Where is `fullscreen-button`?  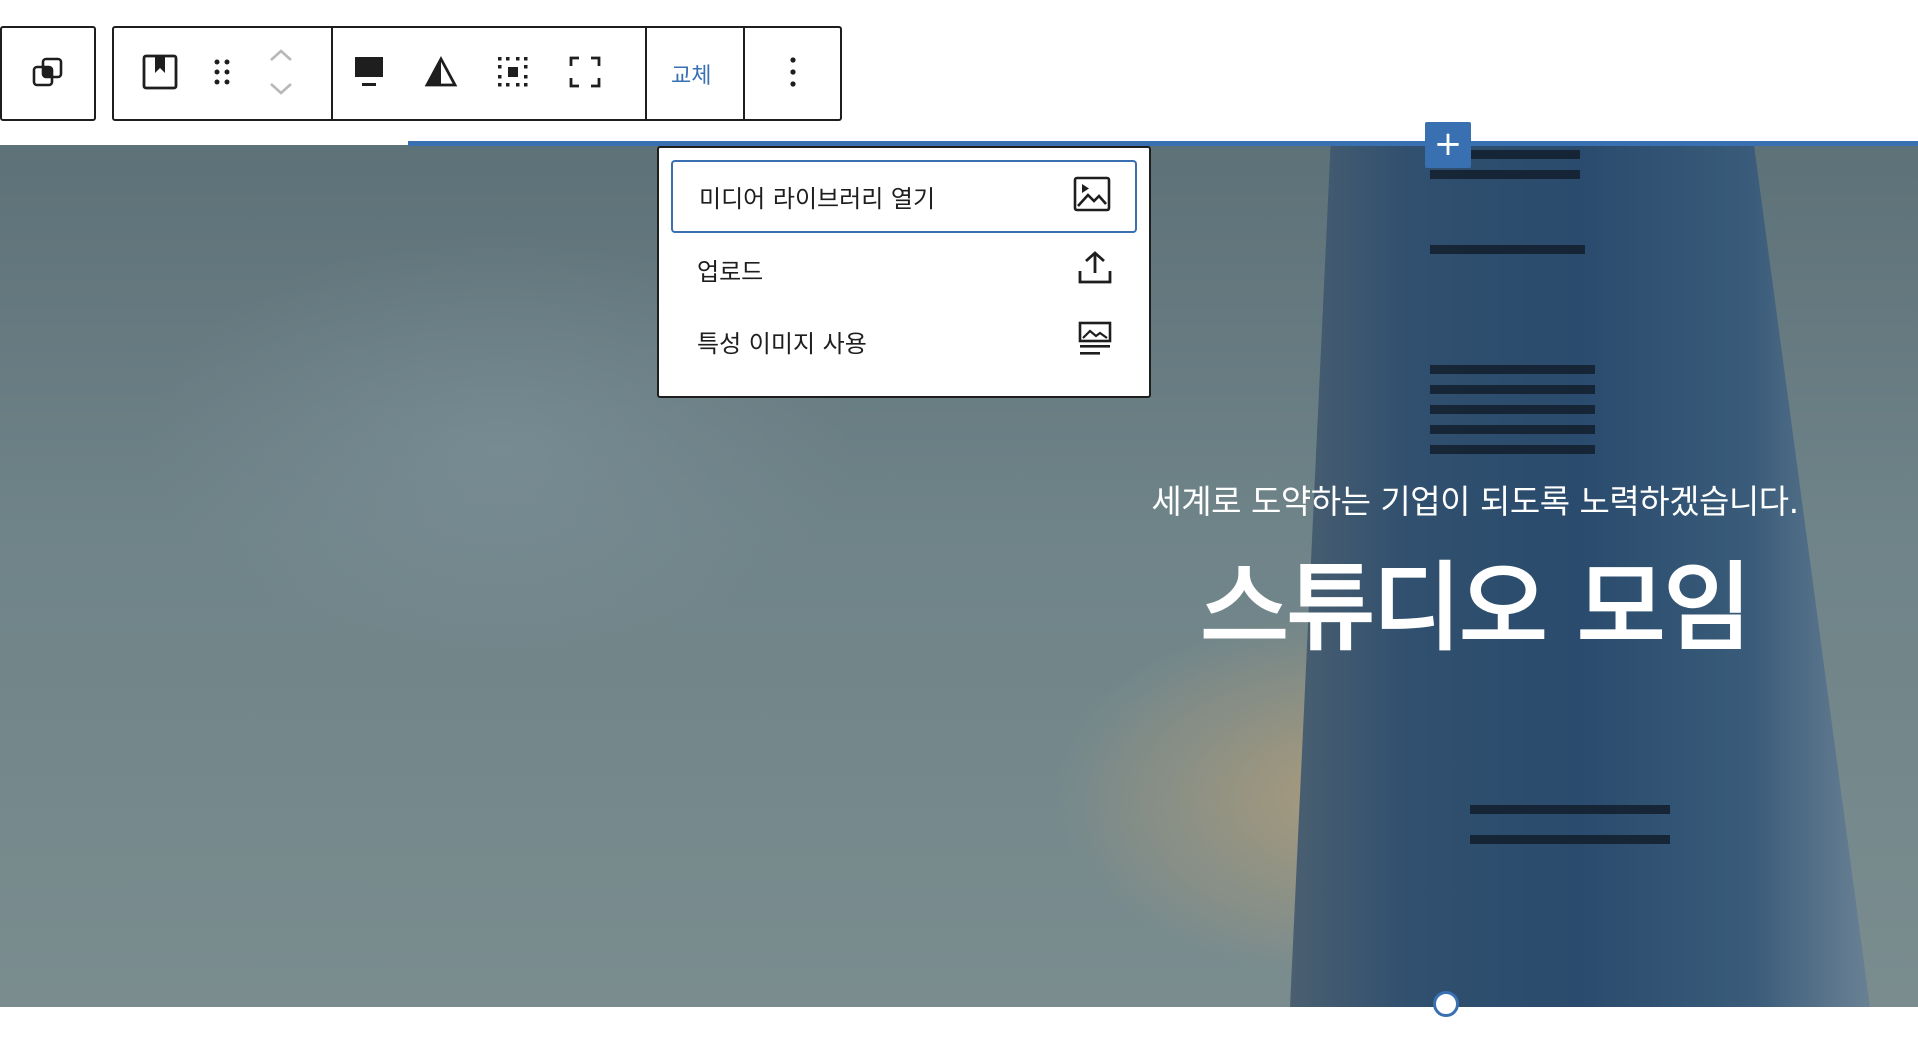 fullscreen-button is located at coordinates (585, 73).